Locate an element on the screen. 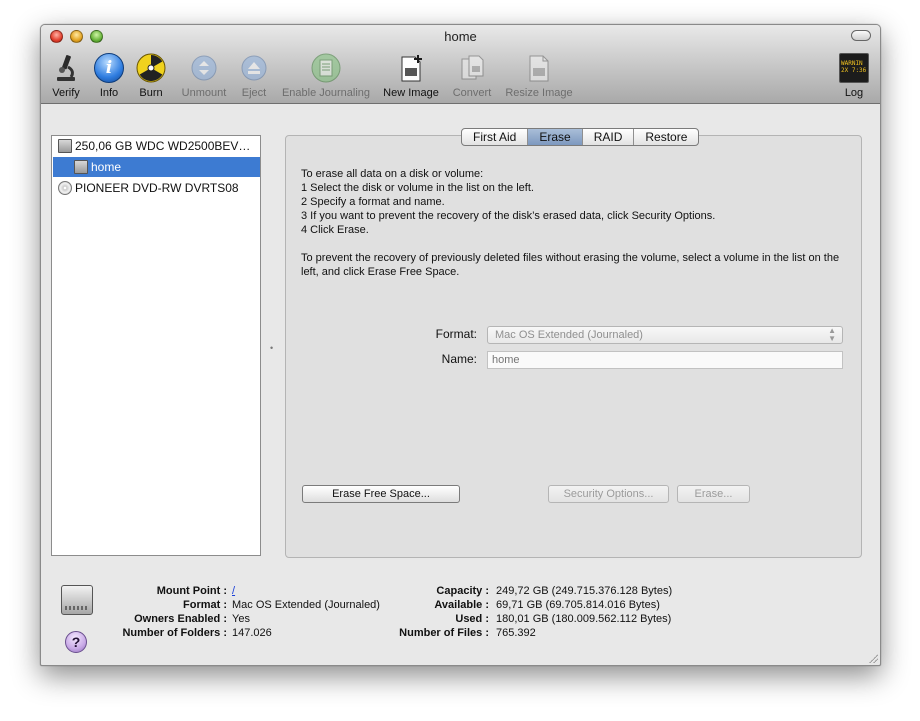 This screenshot has height=721, width=920. format-label: Format: is located at coordinates (456, 334).